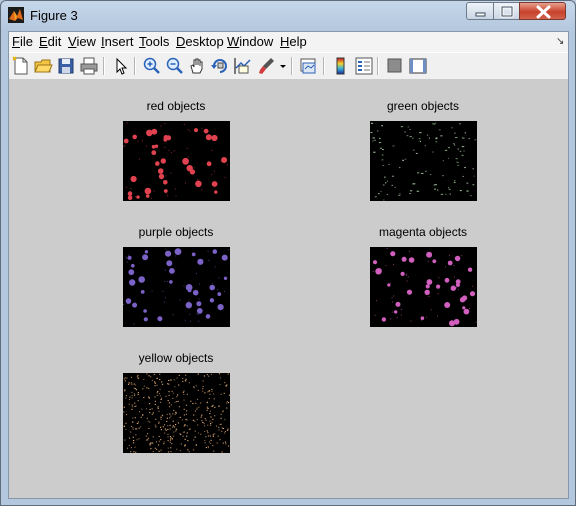 The height and width of the screenshot is (506, 576). Describe the element at coordinates (154, 41) in the screenshot. I see `menu-tools: Tools` at that location.